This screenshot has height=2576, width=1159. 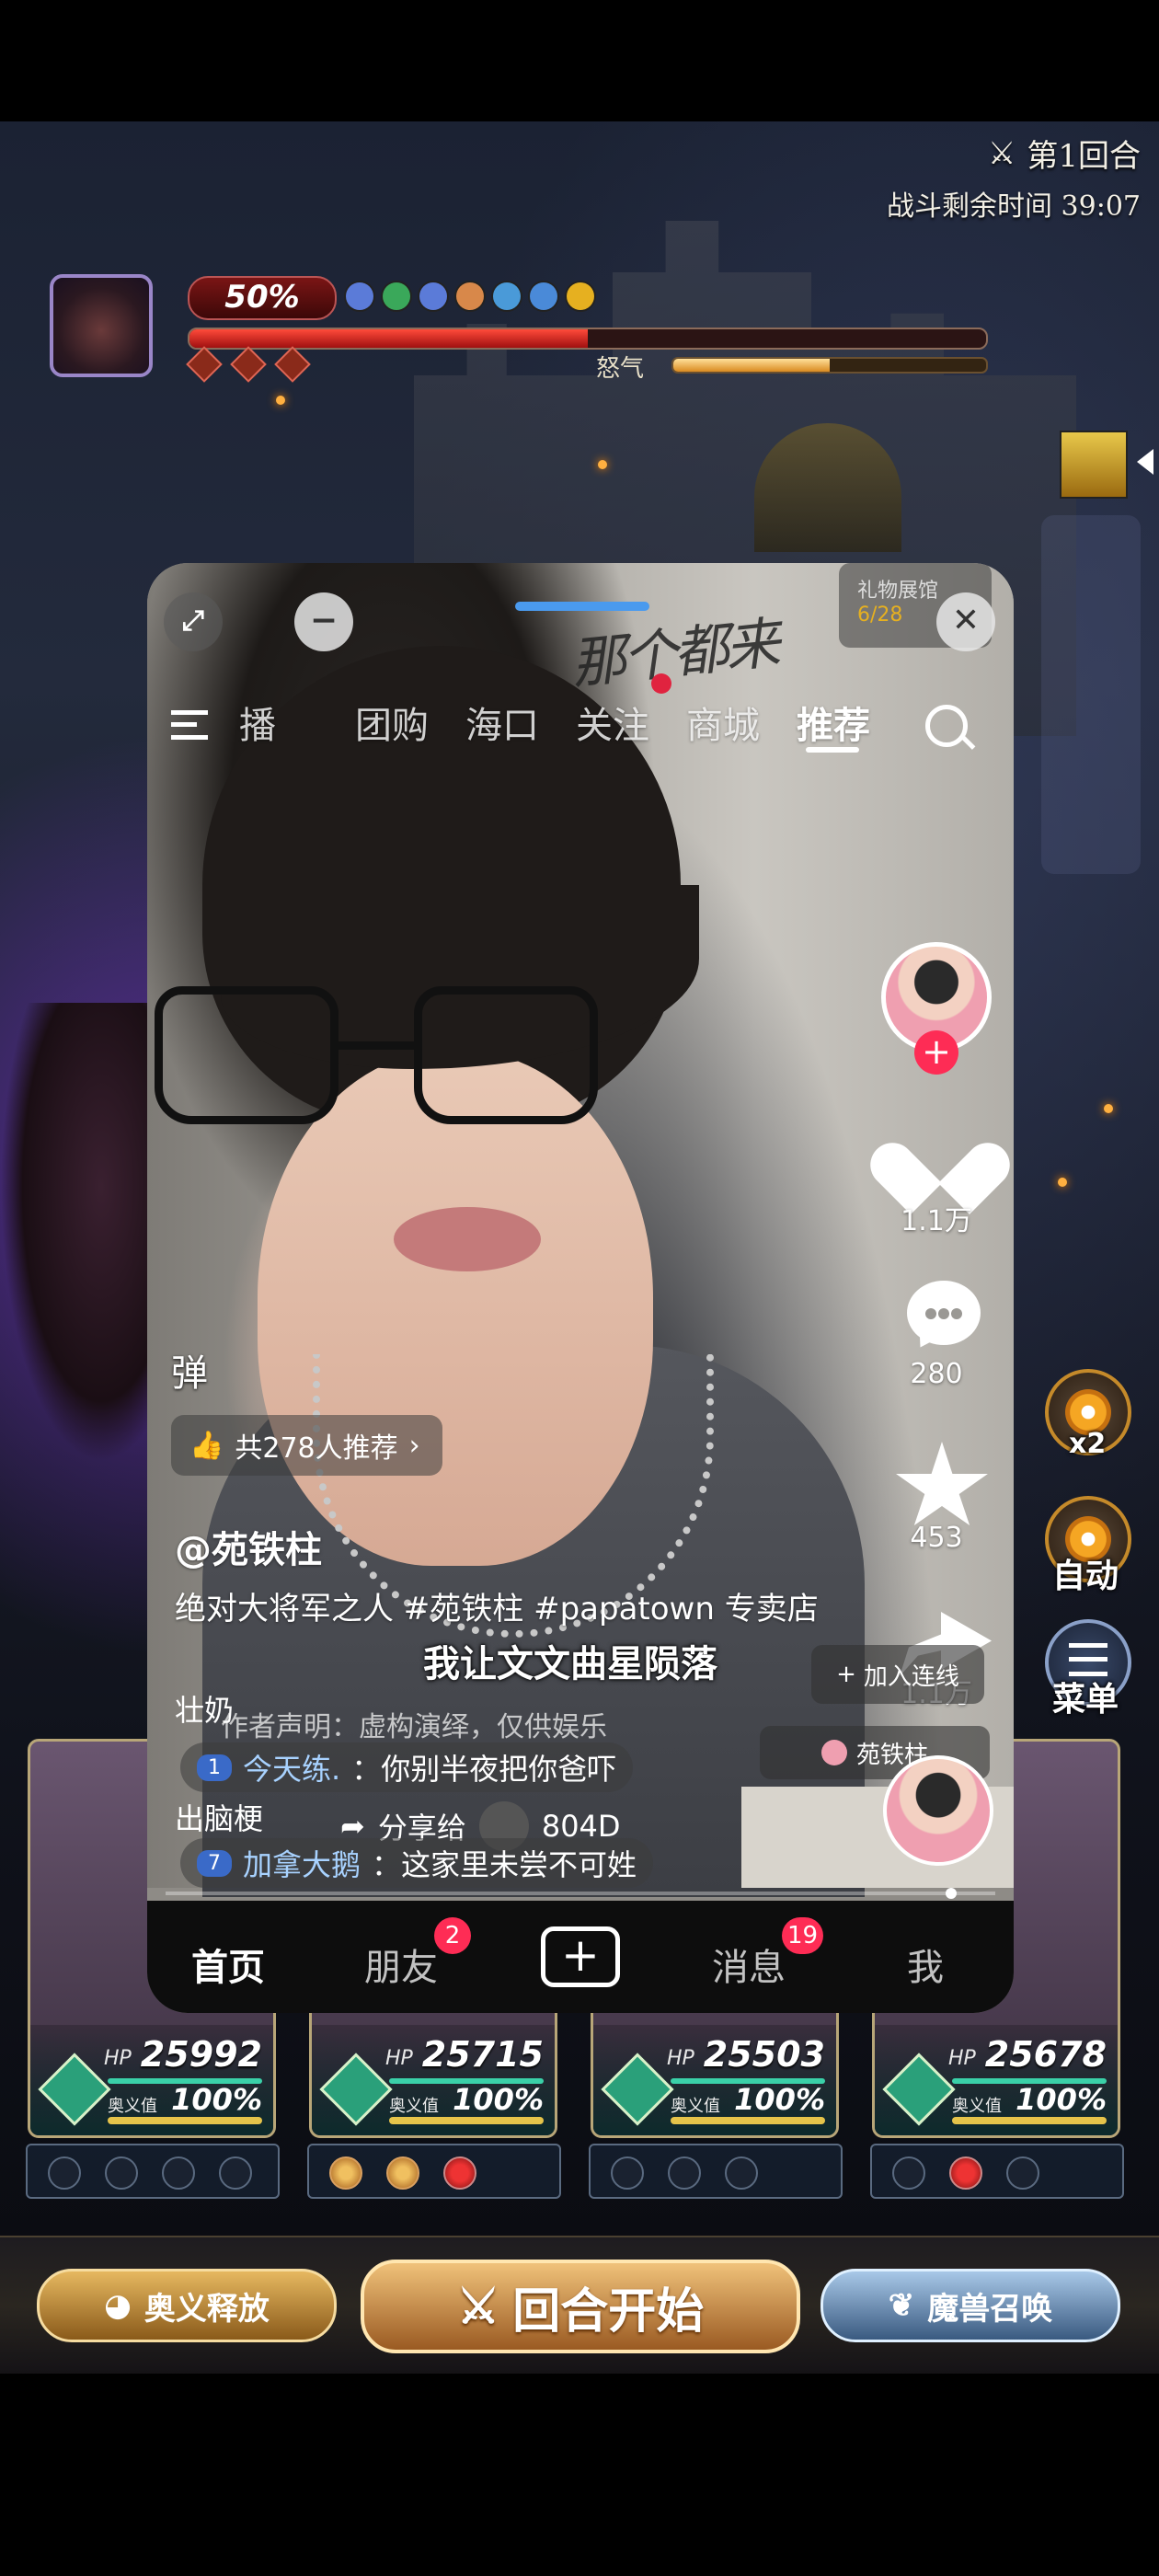 What do you see at coordinates (1084, 156) in the screenshot?
I see `round-text: 第1回合` at bounding box center [1084, 156].